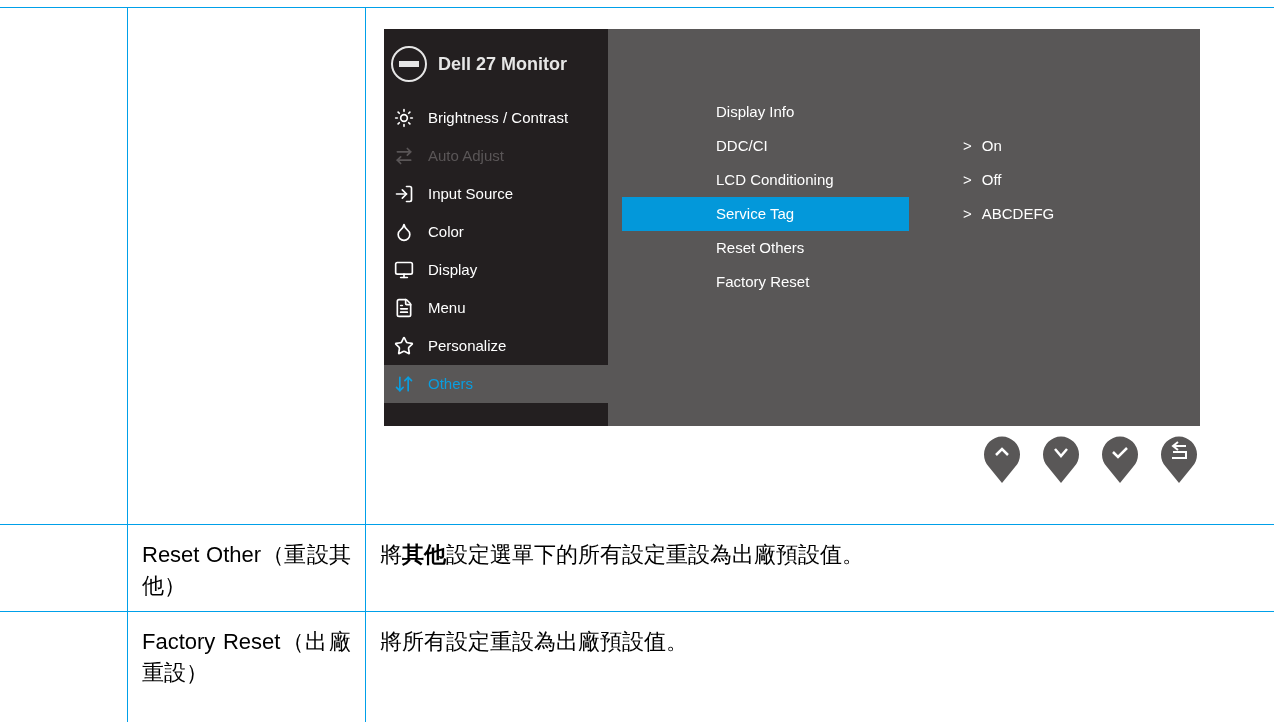 The height and width of the screenshot is (722, 1274). What do you see at coordinates (1002, 459) in the screenshot?
I see `up-button` at bounding box center [1002, 459].